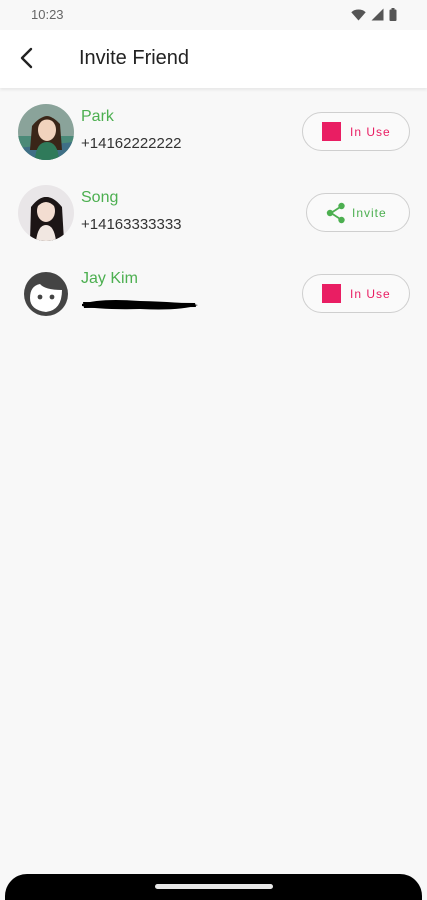  What do you see at coordinates (213, 15) in the screenshot?
I see `status-bar: 10:23` at bounding box center [213, 15].